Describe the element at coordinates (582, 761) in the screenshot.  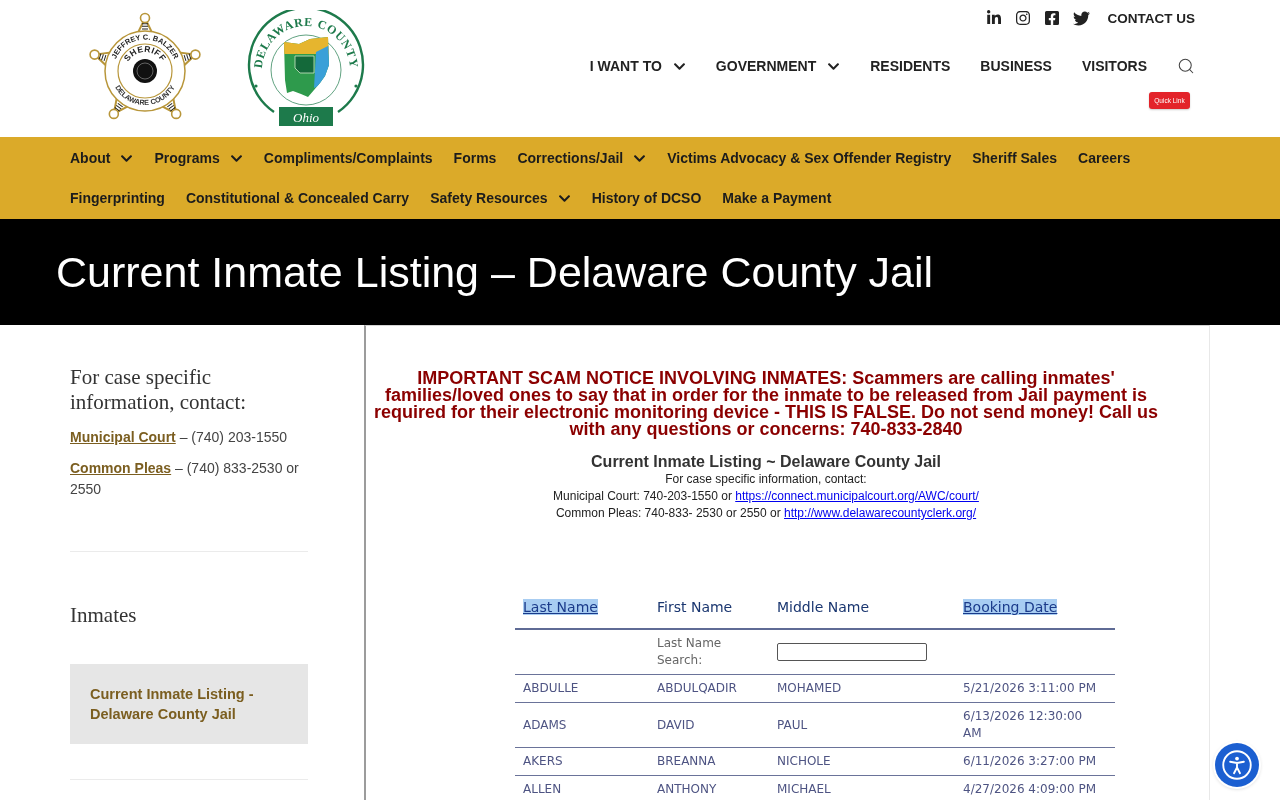
I see `table-cell: AKERS` at that location.